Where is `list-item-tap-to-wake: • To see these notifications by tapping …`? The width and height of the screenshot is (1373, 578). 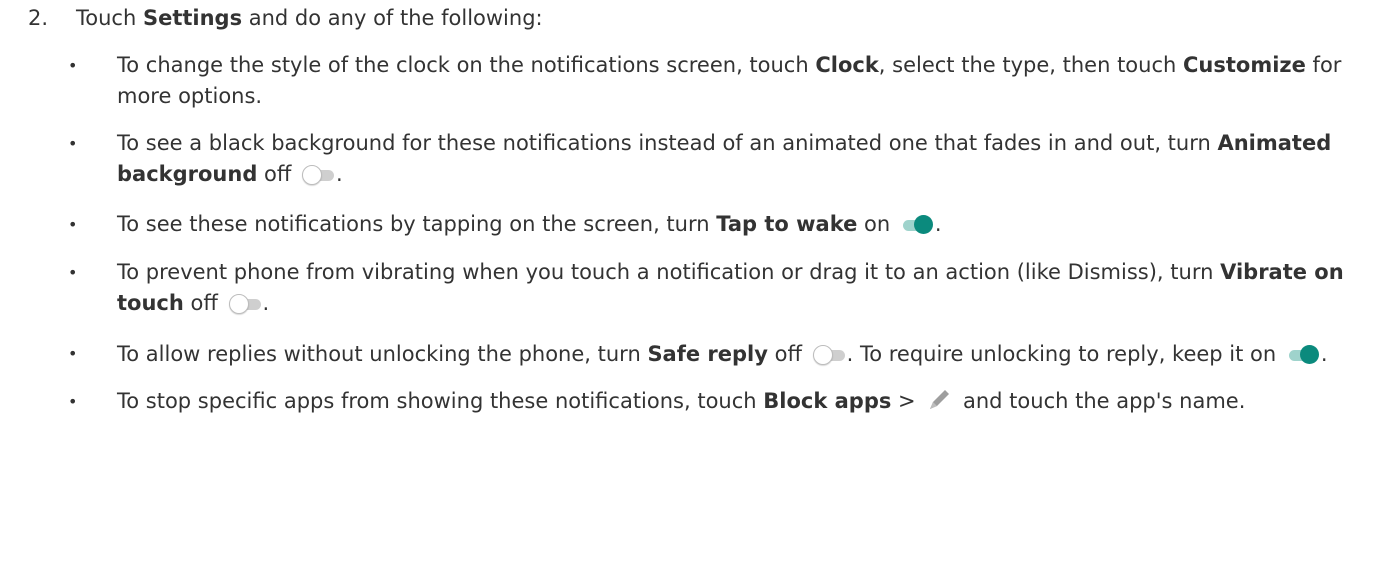 list-item-tap-to-wake: • To see these notifications by tapping … is located at coordinates (707, 224).